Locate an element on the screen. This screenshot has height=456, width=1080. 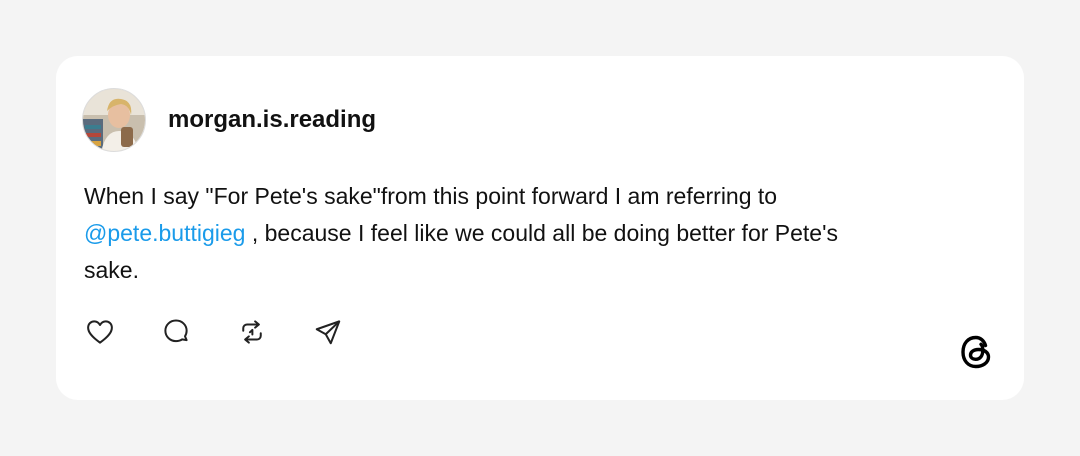
mention-link: @pete.buttigieg is located at coordinates (164, 233).